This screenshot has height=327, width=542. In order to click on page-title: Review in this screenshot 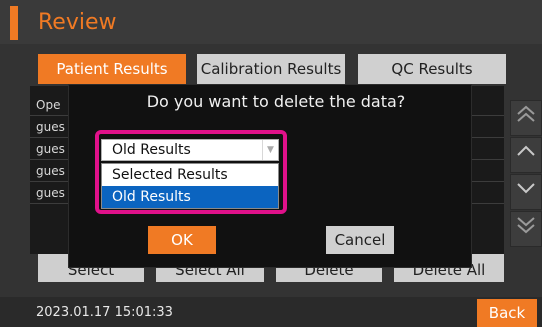, I will do `click(77, 22)`.